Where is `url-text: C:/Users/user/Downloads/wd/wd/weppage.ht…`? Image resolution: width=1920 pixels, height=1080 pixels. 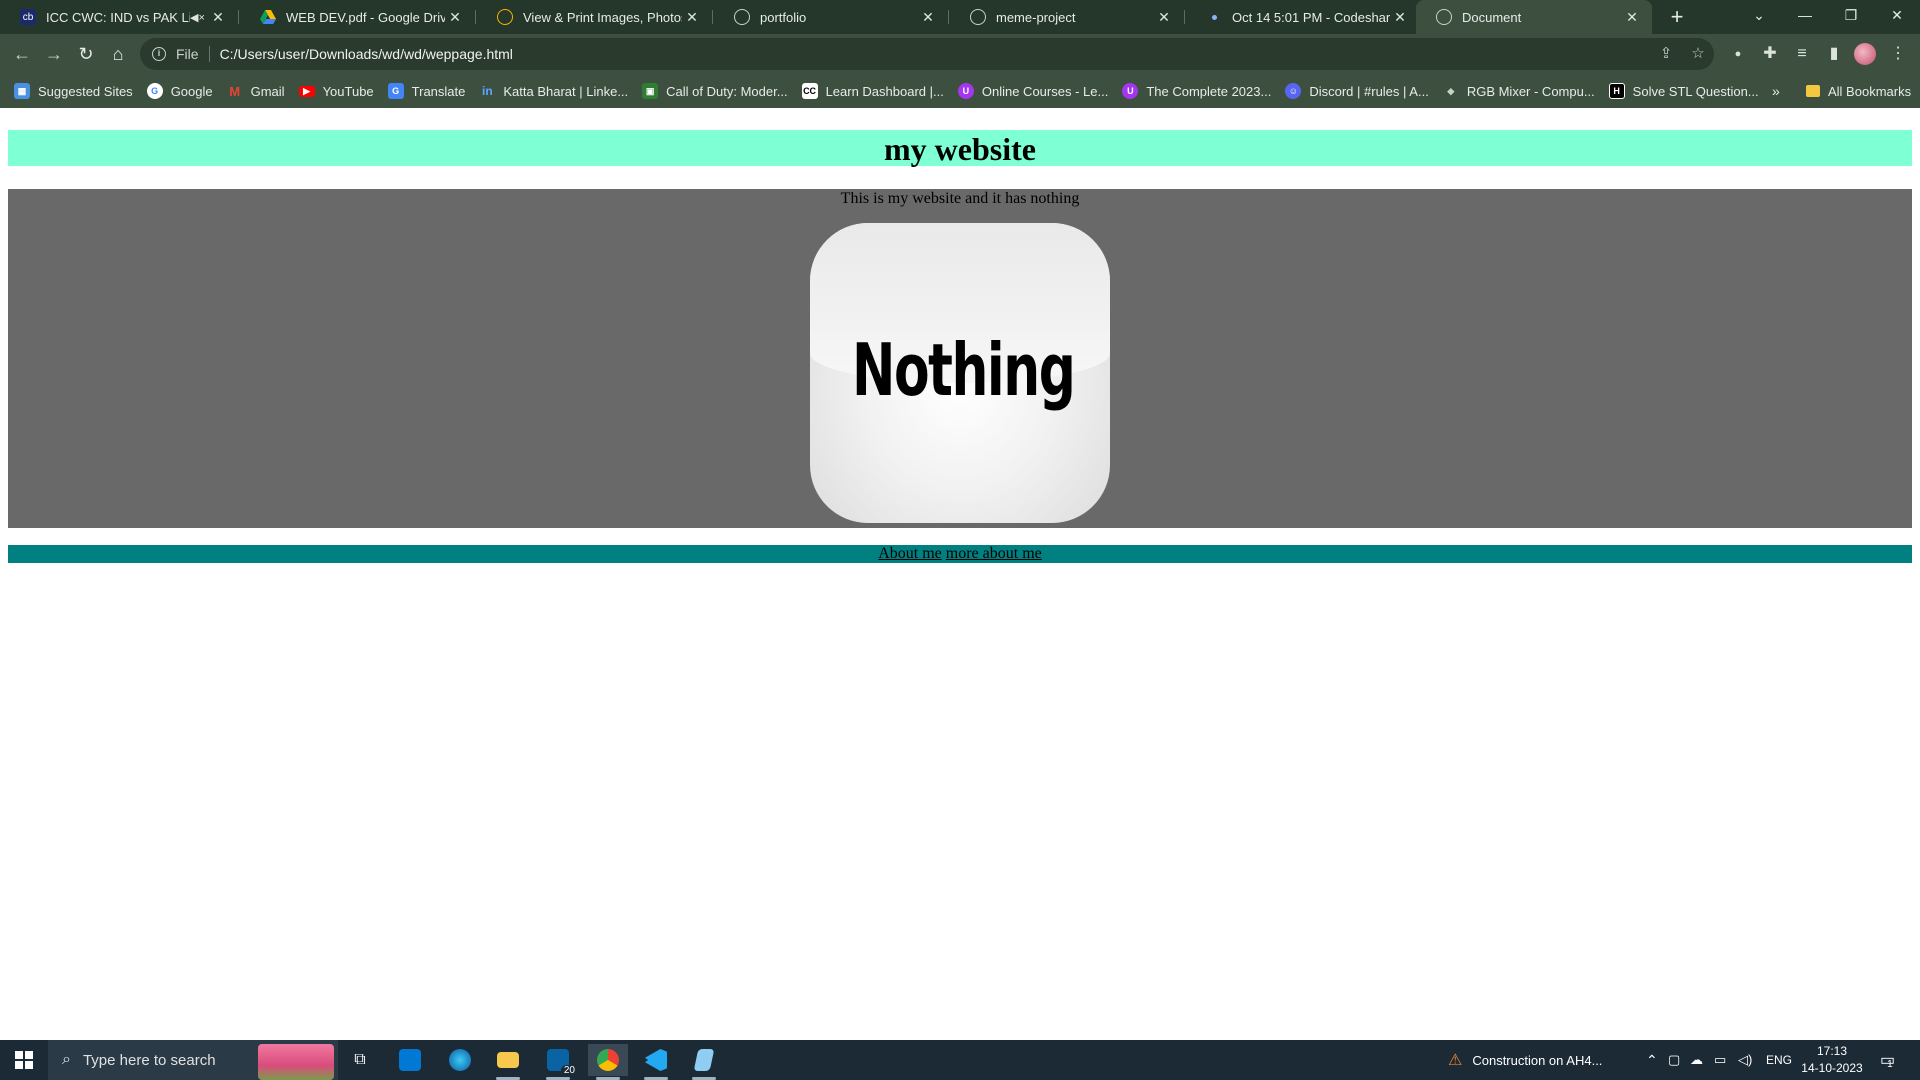 url-text: C:/Users/user/Downloads/wd/wd/weppage.ht… is located at coordinates (366, 54).